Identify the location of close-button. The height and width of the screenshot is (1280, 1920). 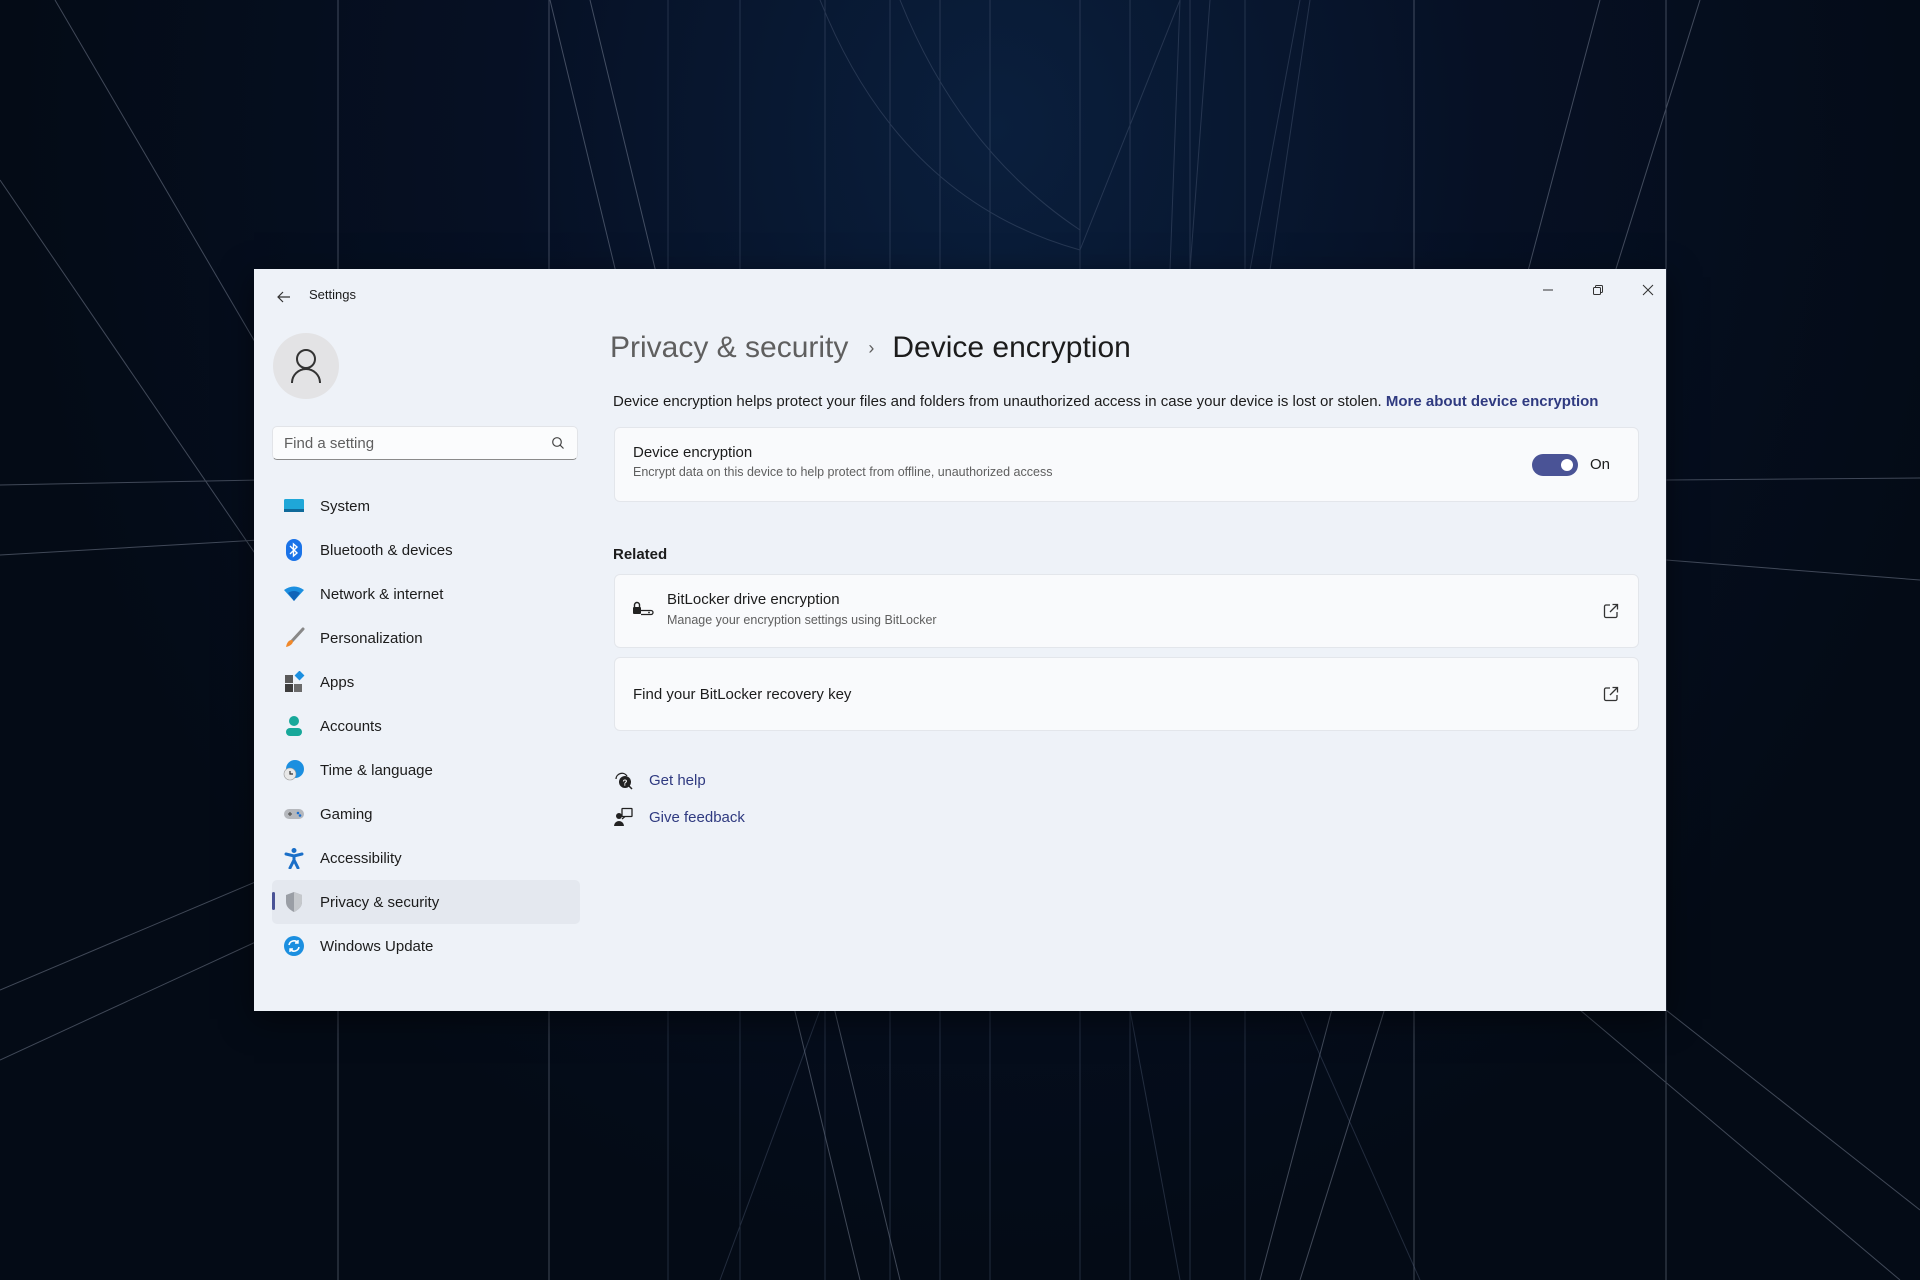
(1648, 290).